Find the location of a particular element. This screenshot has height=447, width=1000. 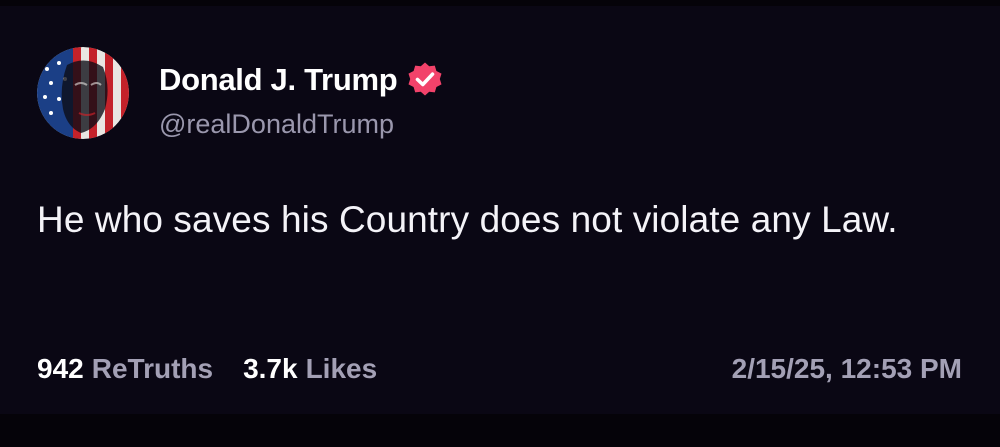

author-row: Donald J. Trump is located at coordinates (301, 80).